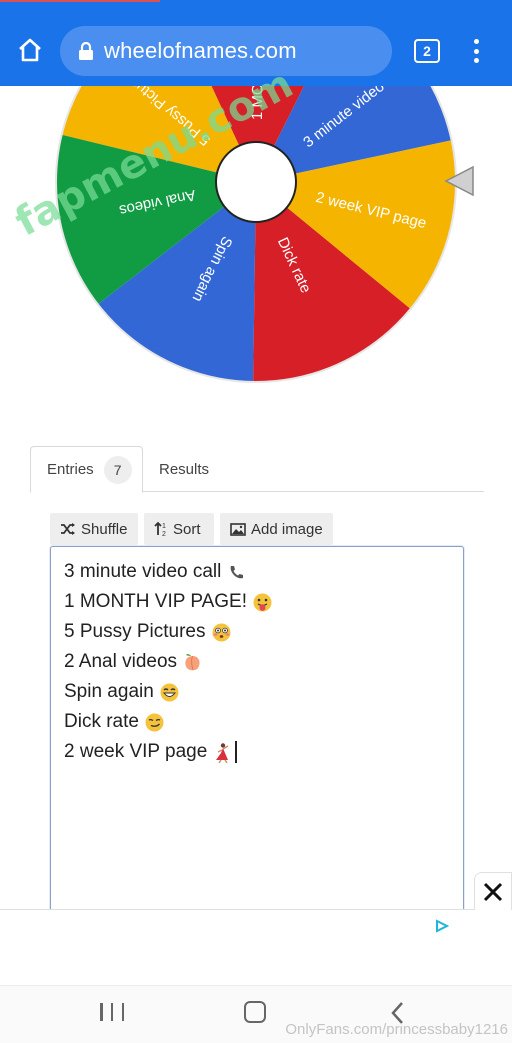 This screenshot has width=512, height=1043. Describe the element at coordinates (164, 526) in the screenshot. I see `svg-text: 1` at that location.